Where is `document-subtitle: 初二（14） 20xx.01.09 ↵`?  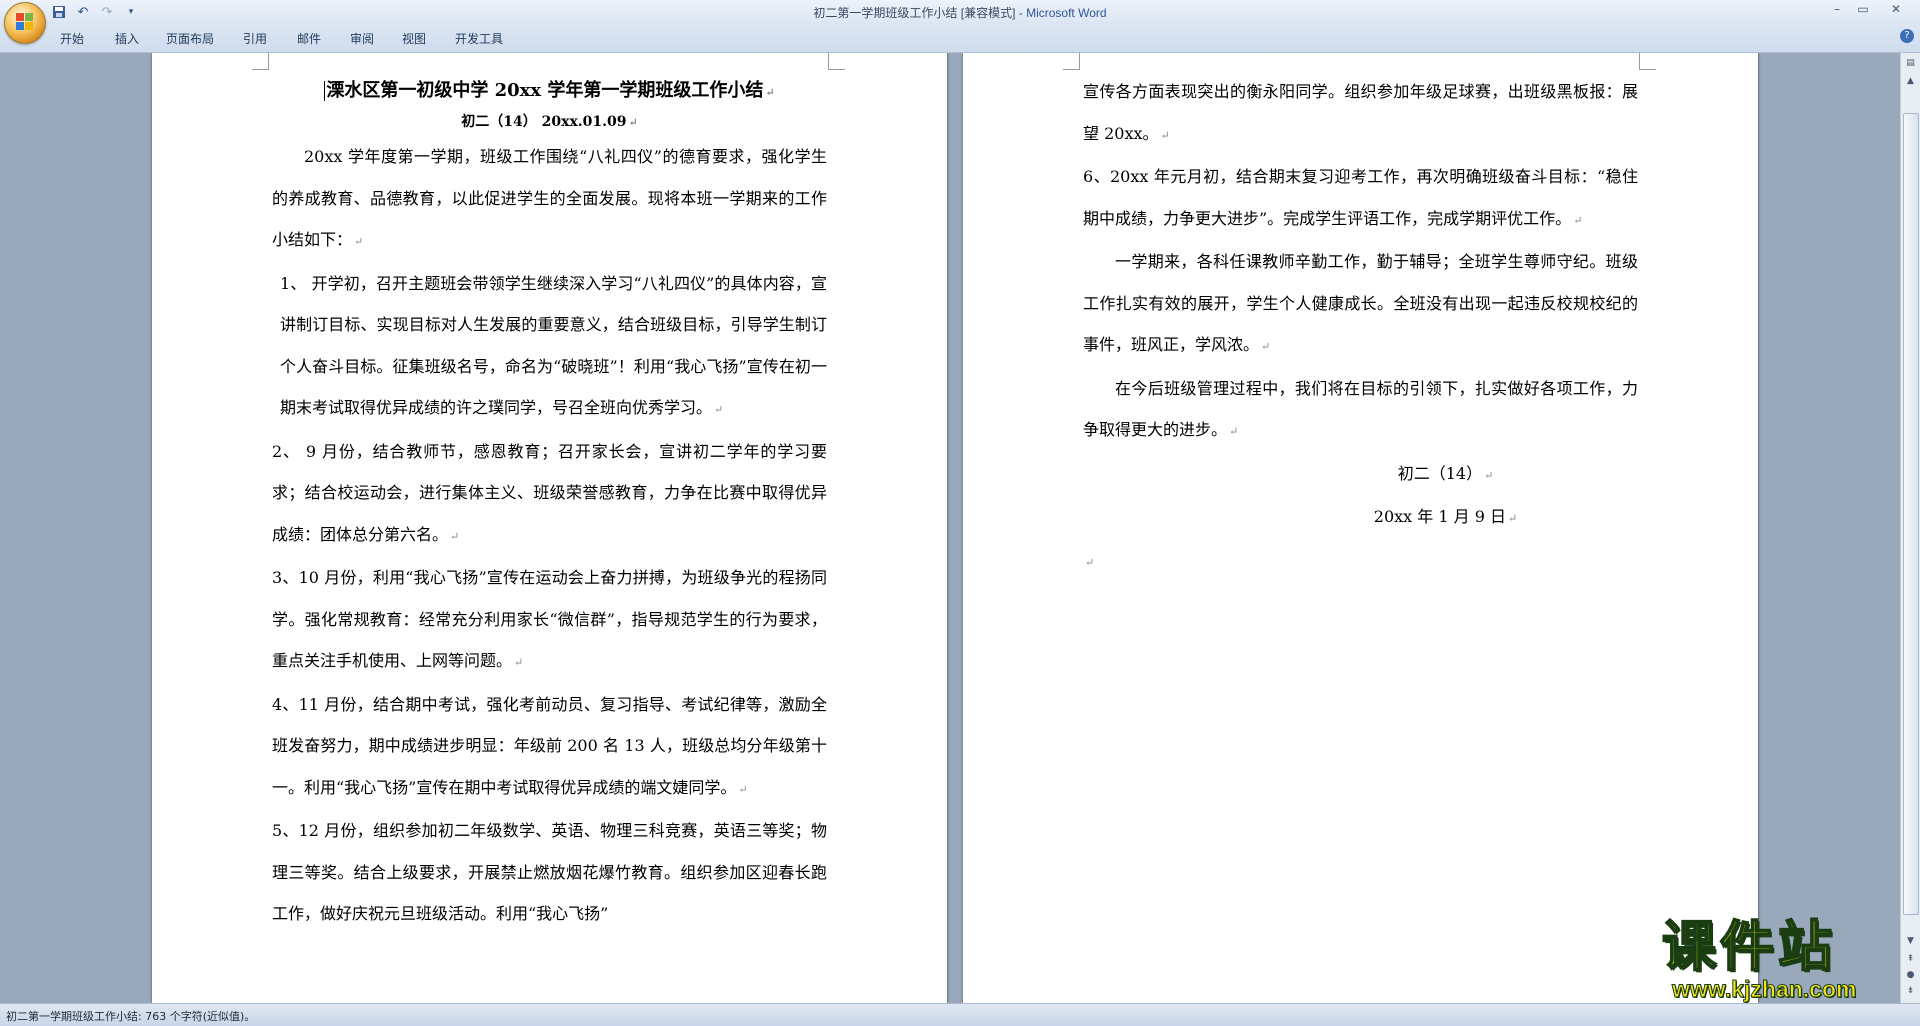
document-subtitle: 初二（14） 20xx.01.09 ↵ is located at coordinates (549, 122).